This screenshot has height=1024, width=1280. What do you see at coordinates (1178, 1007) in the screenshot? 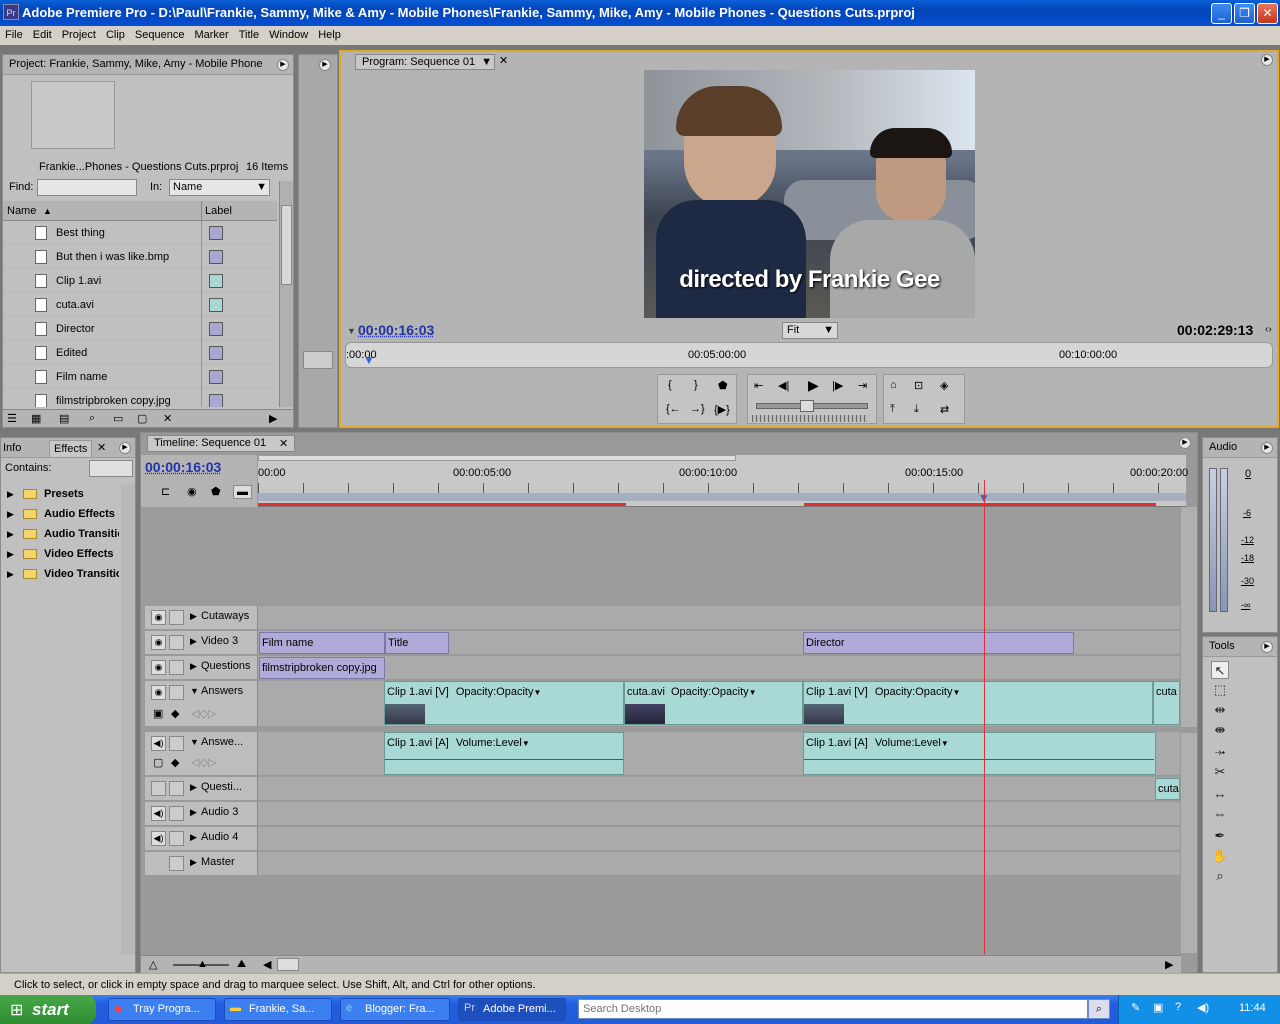
I see `help-tray-icon: ?` at bounding box center [1178, 1007].